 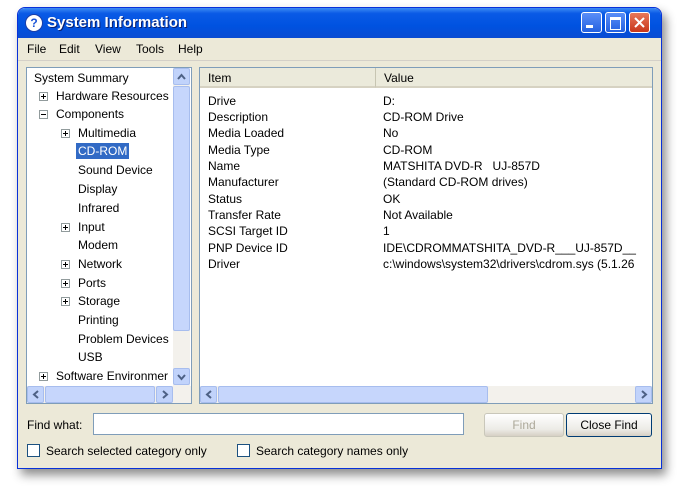 What do you see at coordinates (392, 199) in the screenshot?
I see `row-value: OK` at bounding box center [392, 199].